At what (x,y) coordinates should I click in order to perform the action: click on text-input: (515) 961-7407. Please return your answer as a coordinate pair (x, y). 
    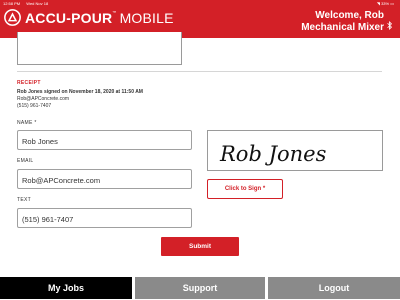
    Looking at the image, I should click on (104, 218).